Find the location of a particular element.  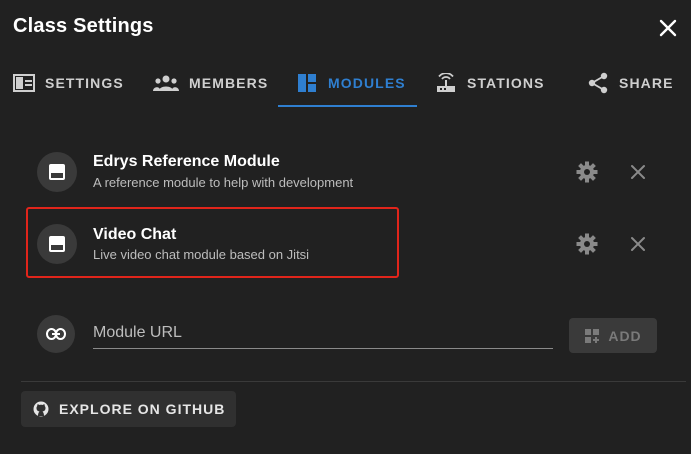

tab-bar: SETTINGS MEMBERS MODULES STATIONS SHARE is located at coordinates (345, 83).